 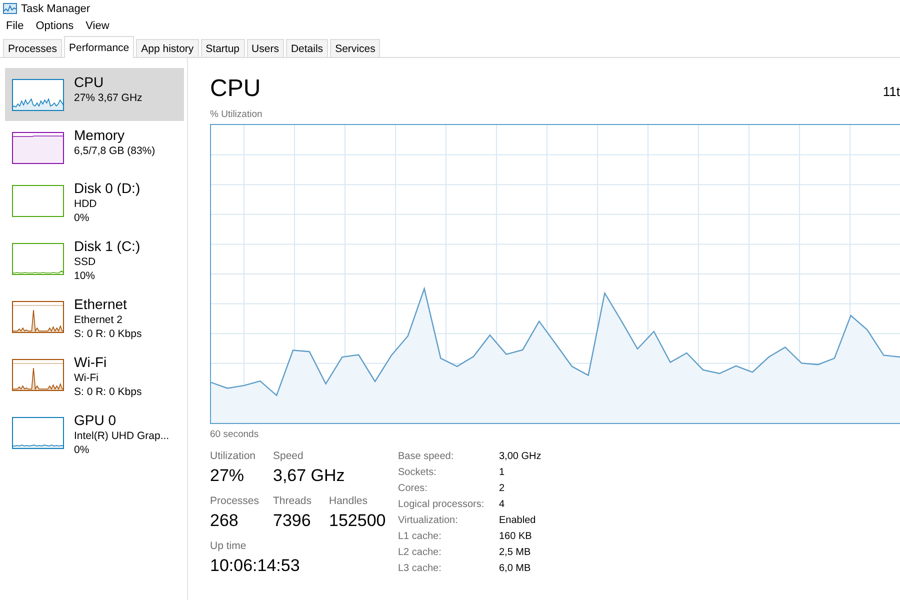 I want to click on menu-item: File, so click(x=15, y=26).